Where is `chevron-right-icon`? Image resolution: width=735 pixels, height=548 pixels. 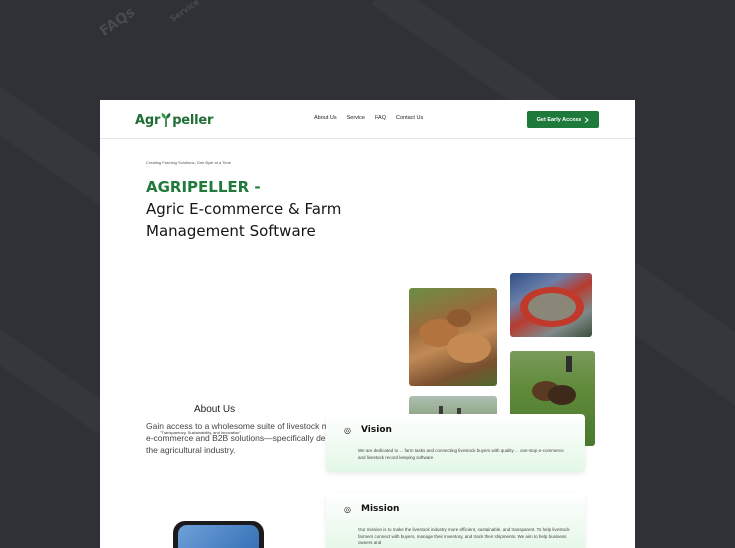
chevron-right-icon is located at coordinates (587, 119).